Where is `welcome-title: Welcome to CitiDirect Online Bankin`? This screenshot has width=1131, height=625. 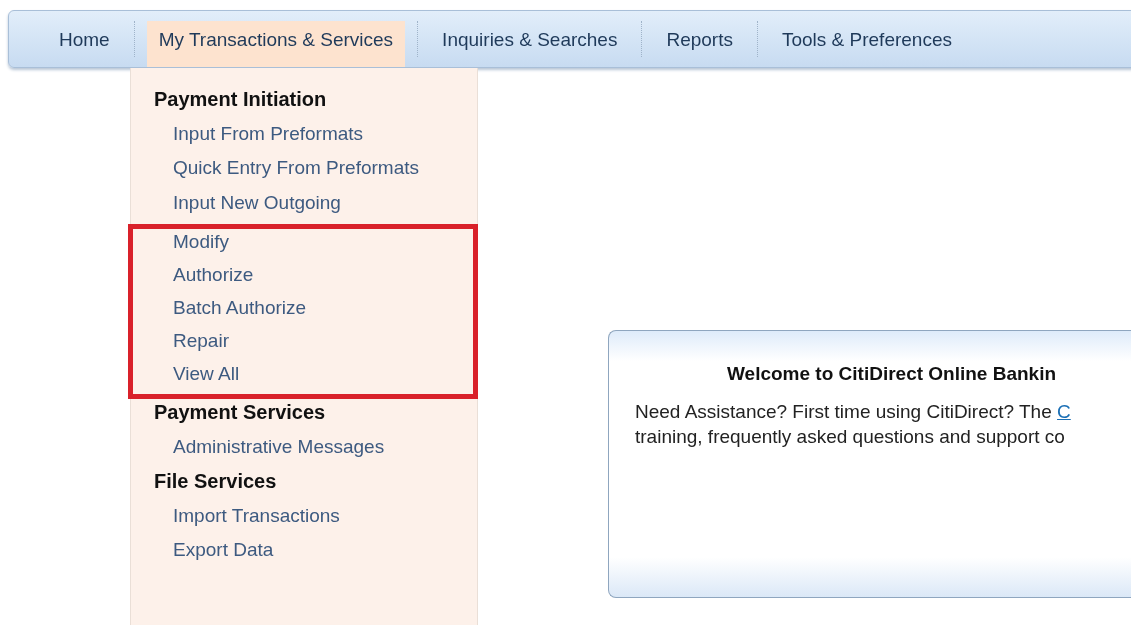 welcome-title: Welcome to CitiDirect Online Bankin is located at coordinates (892, 374).